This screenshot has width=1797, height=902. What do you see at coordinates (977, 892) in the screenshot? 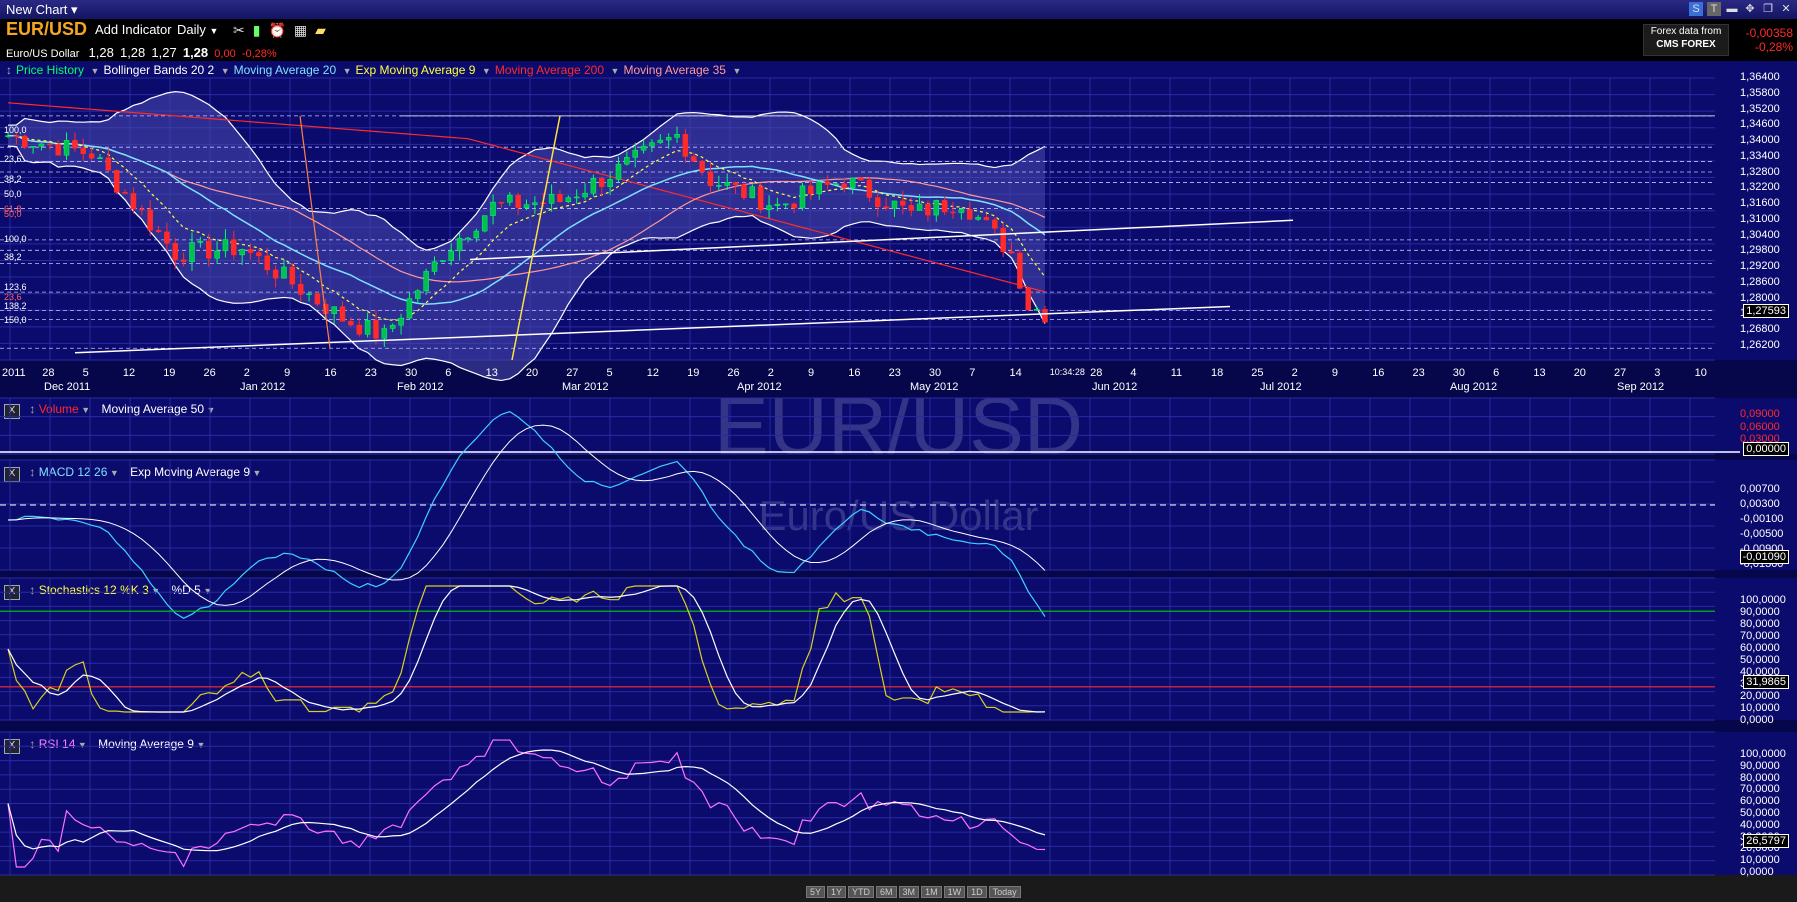
I see `range-button: 1D` at bounding box center [977, 892].